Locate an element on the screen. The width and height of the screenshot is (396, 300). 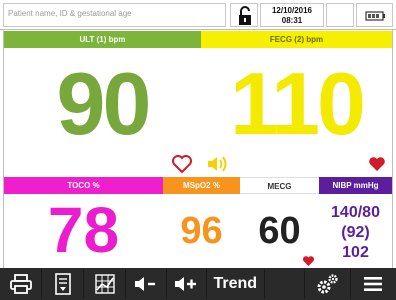
date-text: 12/10/2016 is located at coordinates (292, 10).